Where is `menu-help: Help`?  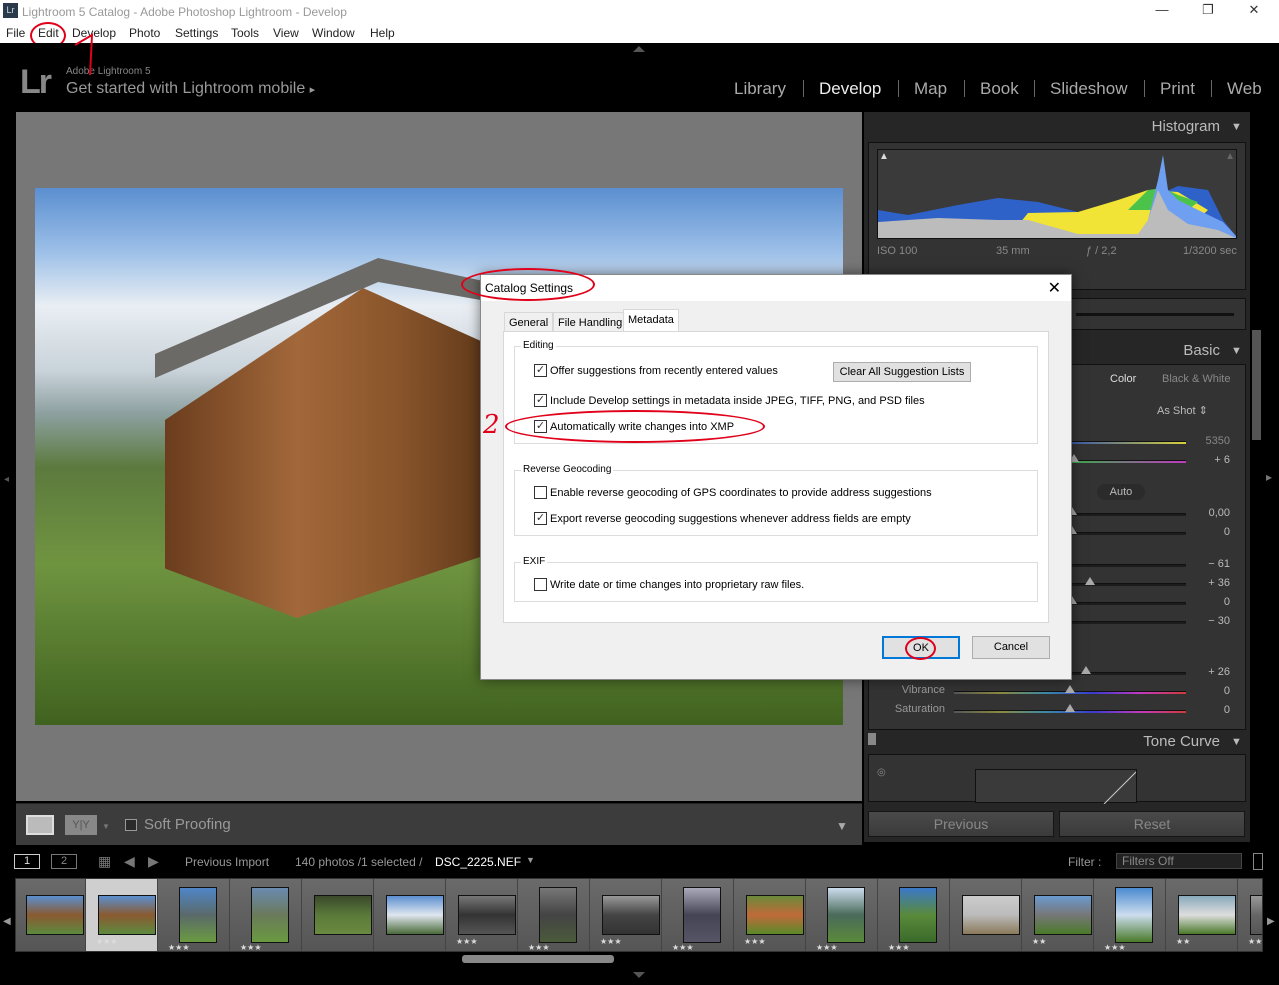
menu-help: Help is located at coordinates (382, 33).